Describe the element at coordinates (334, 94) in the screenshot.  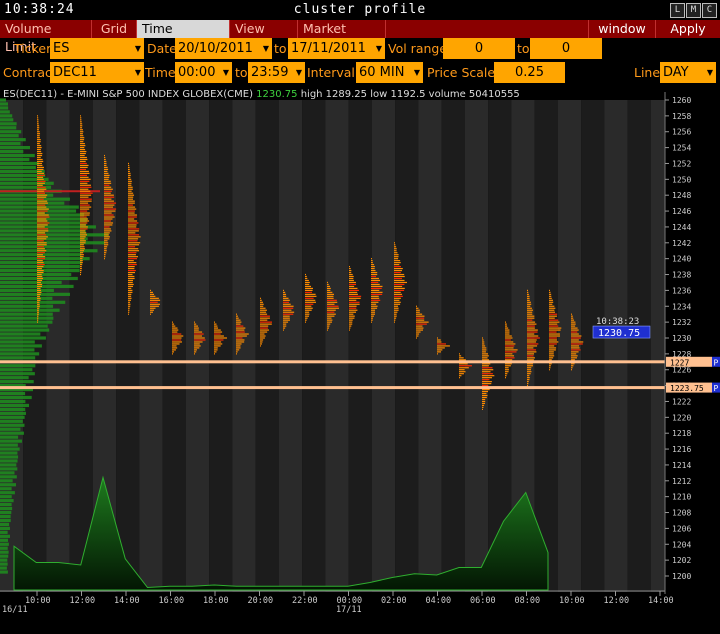
I see `high-price: high 1289.25` at that location.